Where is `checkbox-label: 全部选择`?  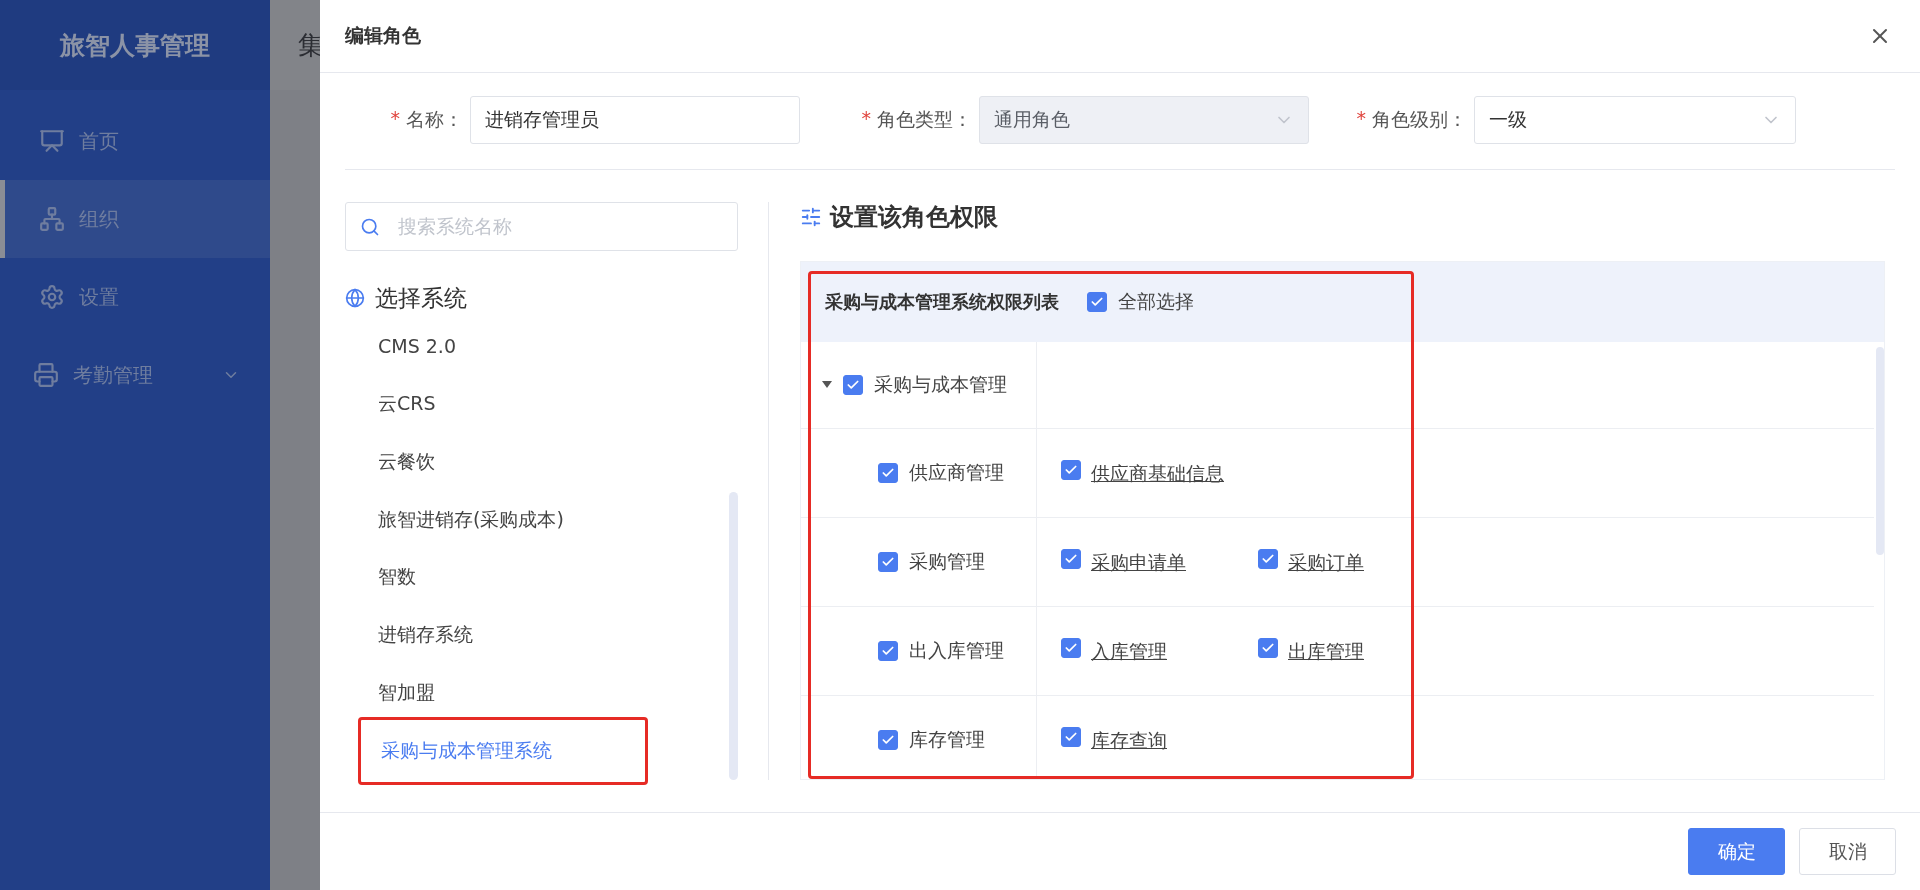
checkbox-label: 全部选择 is located at coordinates (1156, 301).